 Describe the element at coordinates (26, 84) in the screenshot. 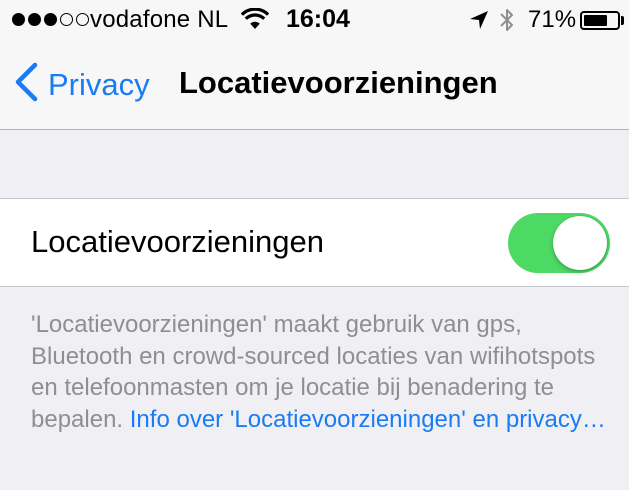

I see `chevron-left-icon` at that location.